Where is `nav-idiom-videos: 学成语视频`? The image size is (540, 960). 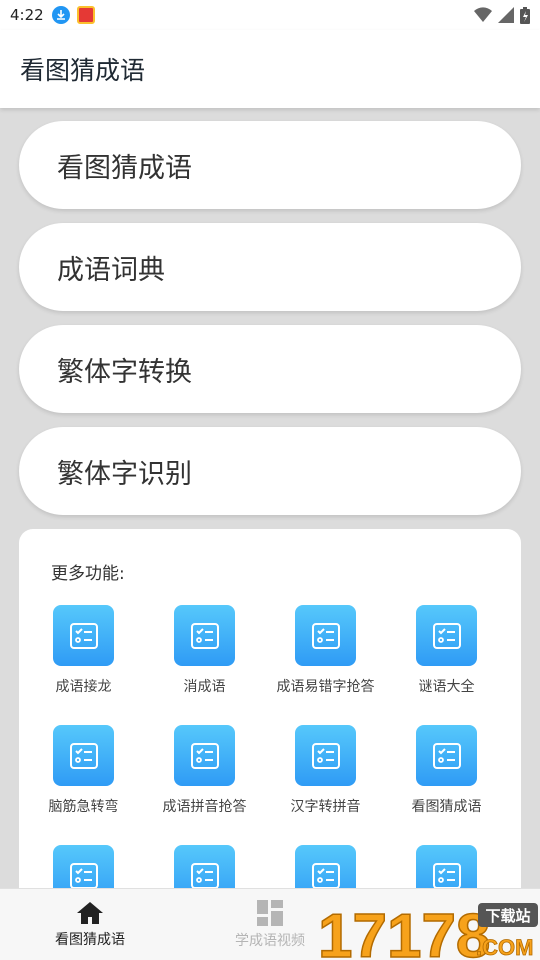
nav-idiom-videos: 学成语视频 is located at coordinates (270, 924).